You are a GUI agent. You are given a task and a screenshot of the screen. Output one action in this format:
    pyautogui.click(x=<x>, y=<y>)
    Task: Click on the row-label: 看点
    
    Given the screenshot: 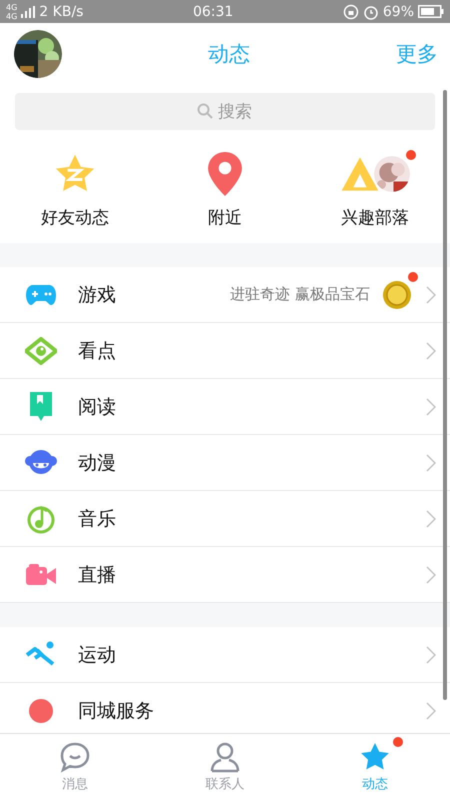 What is the action you would take?
    pyautogui.click(x=97, y=351)
    